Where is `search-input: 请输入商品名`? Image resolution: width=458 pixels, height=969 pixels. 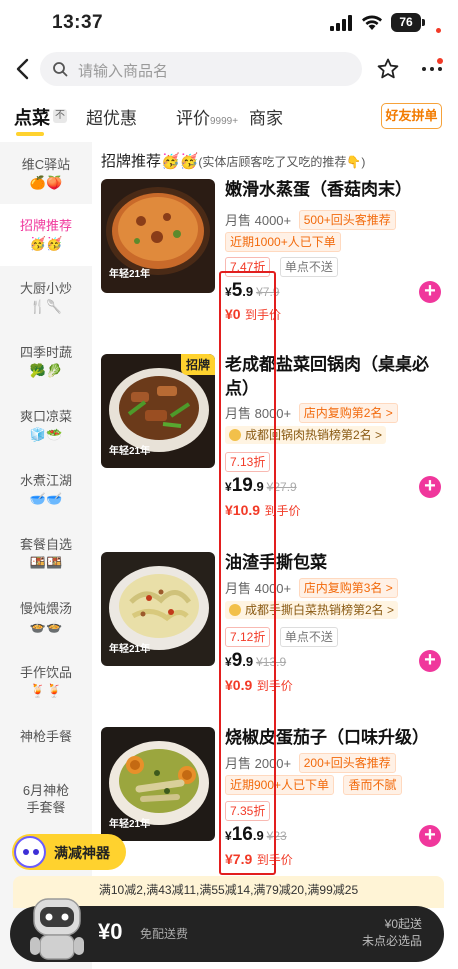
search-input: 请输入商品名 is located at coordinates (201, 69).